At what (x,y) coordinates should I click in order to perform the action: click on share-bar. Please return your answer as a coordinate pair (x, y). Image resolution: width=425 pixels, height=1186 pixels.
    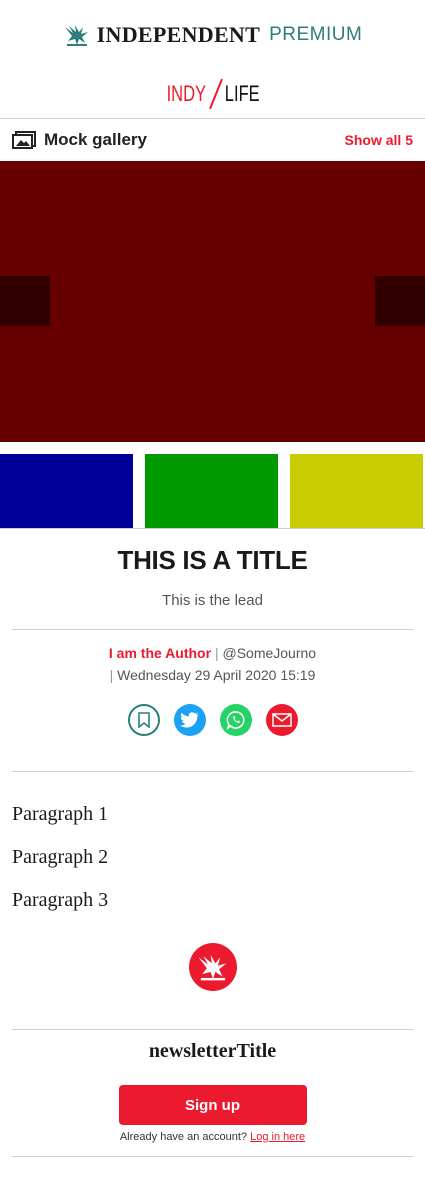
    Looking at the image, I should click on (212, 728).